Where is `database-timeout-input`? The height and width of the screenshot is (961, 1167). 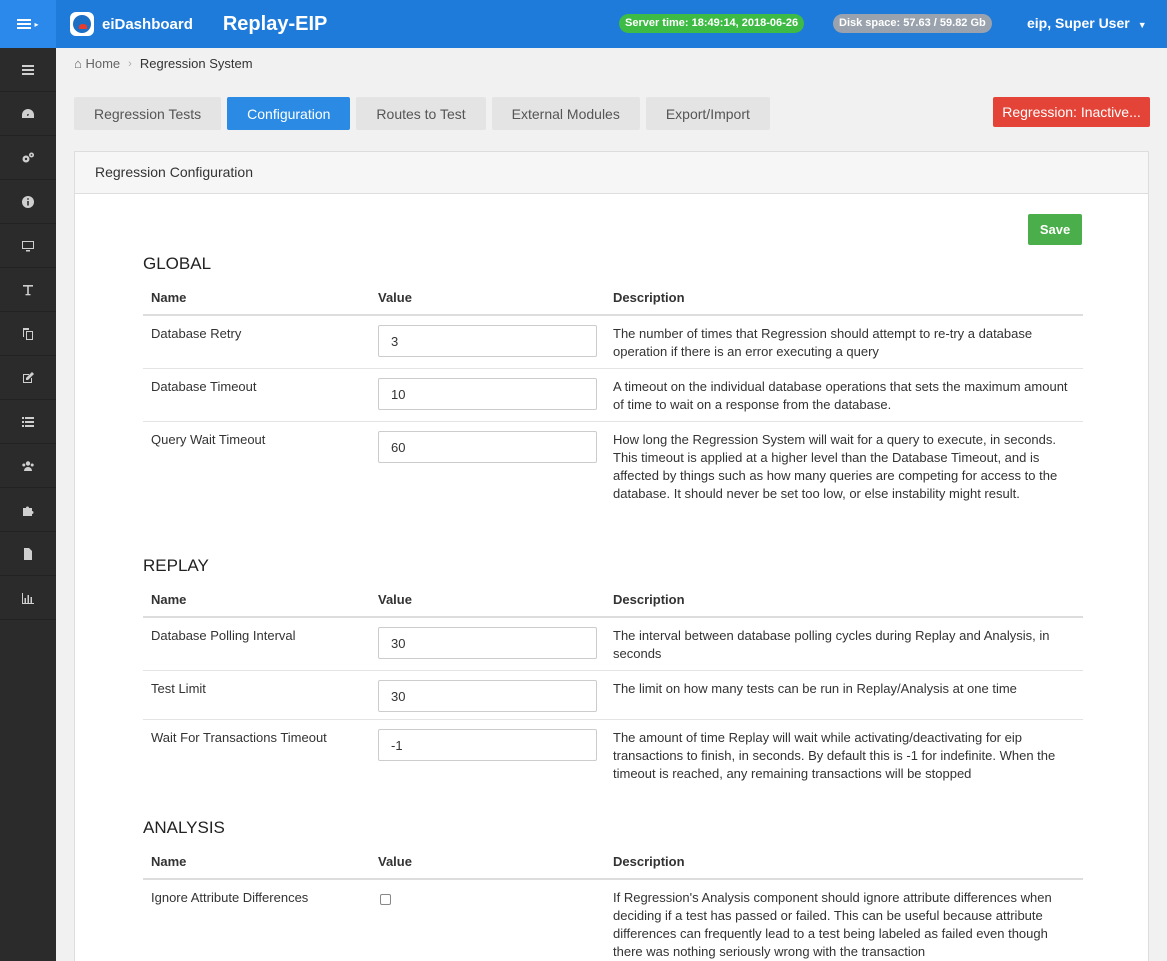 database-timeout-input is located at coordinates (487, 394).